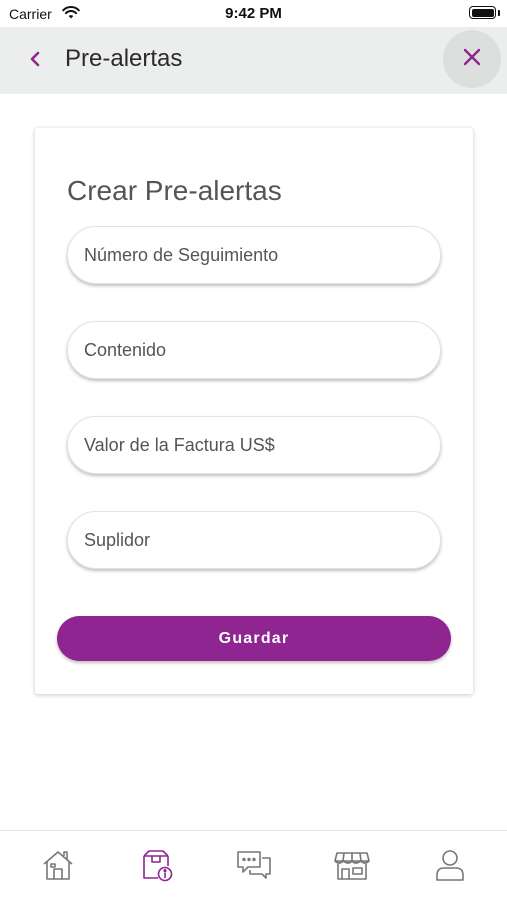 The width and height of the screenshot is (507, 900). I want to click on tab-prealerts, so click(156, 867).